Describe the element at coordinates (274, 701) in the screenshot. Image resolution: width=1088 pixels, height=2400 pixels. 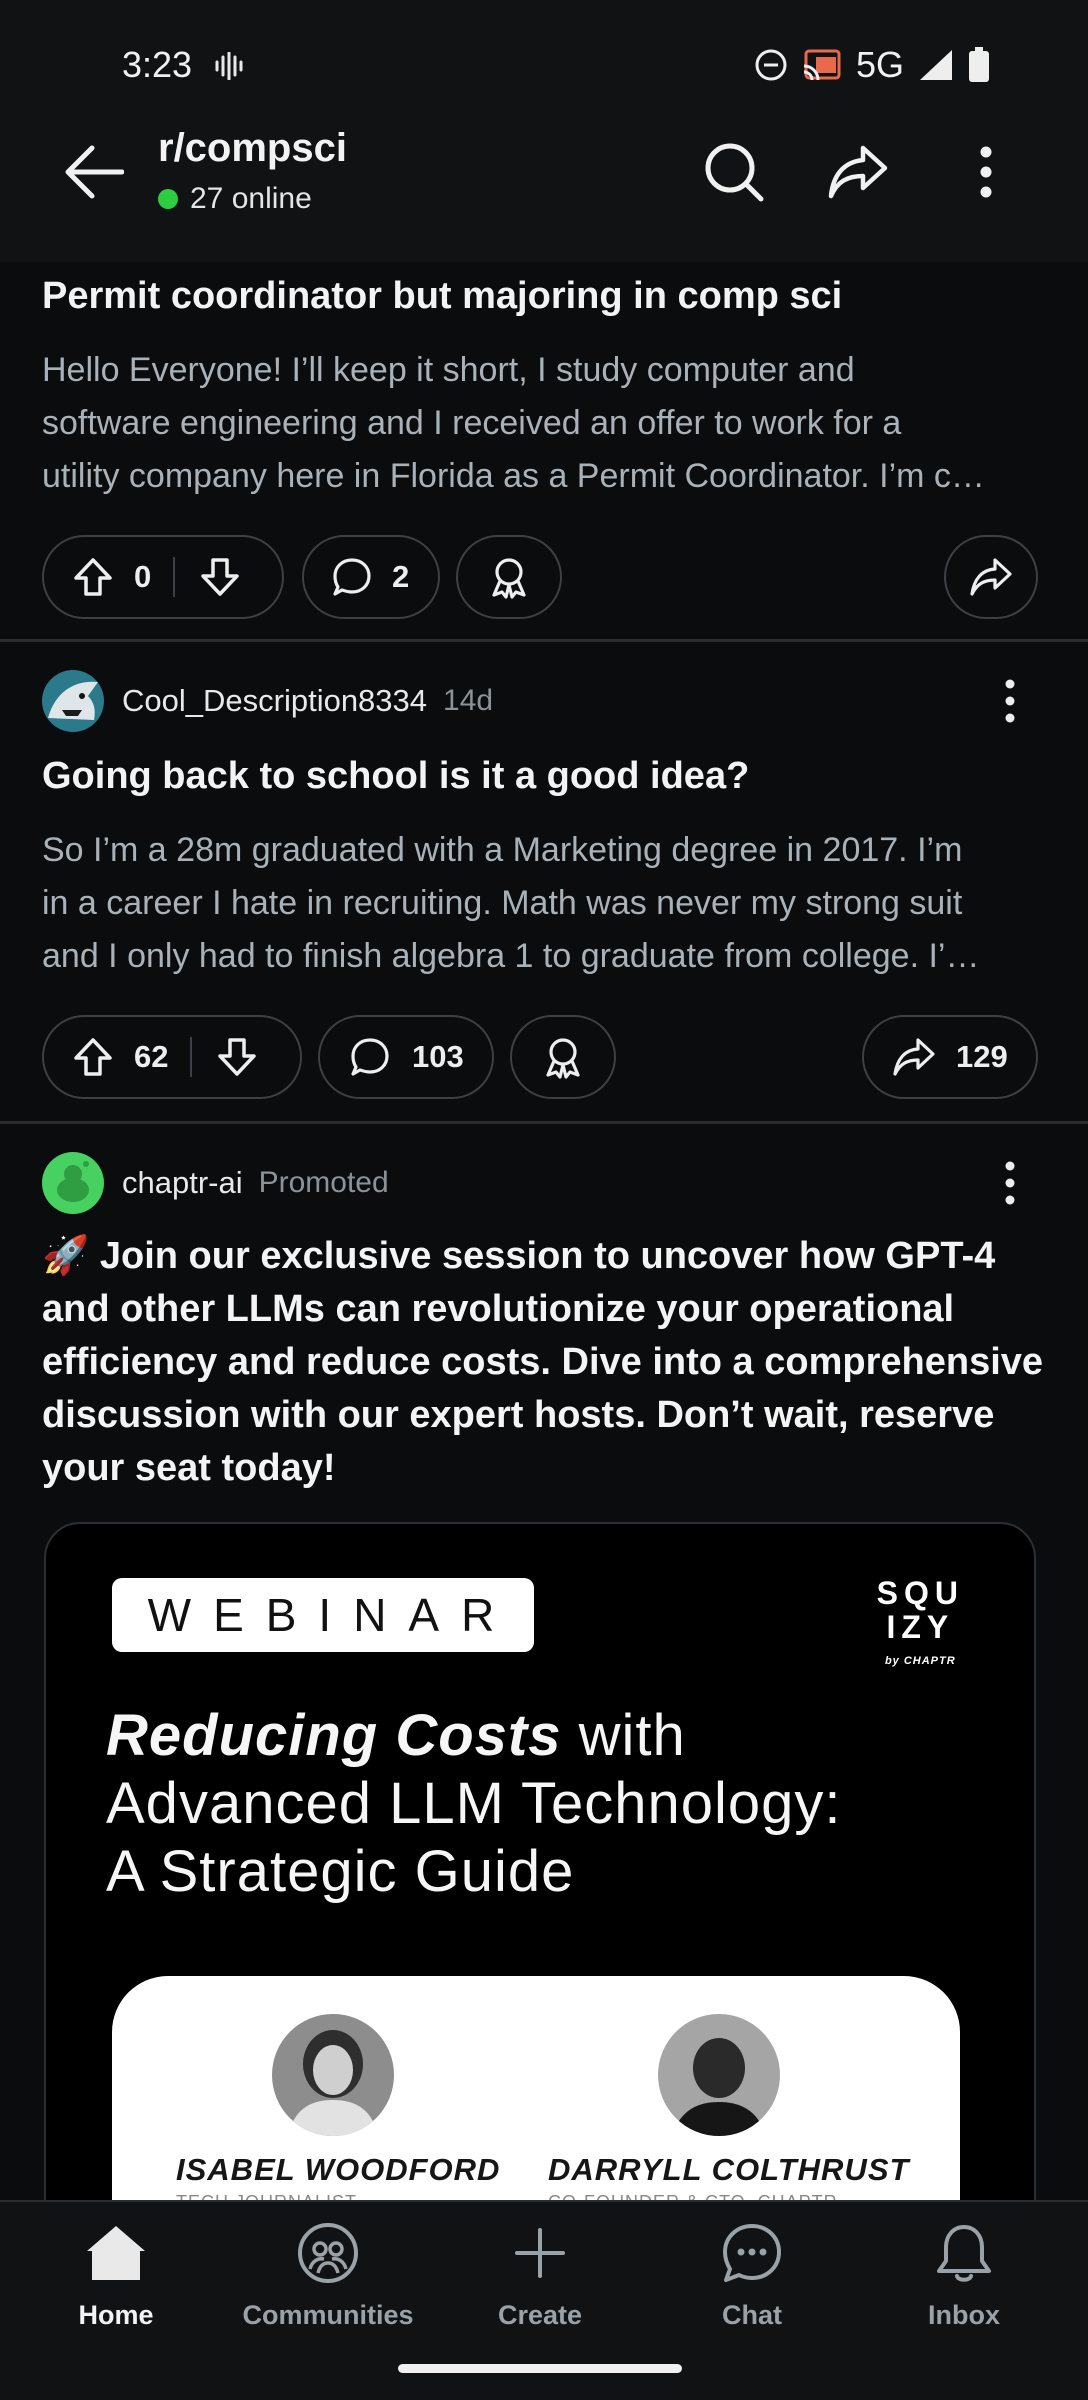
I see `post-author: Cool_Description8334` at that location.